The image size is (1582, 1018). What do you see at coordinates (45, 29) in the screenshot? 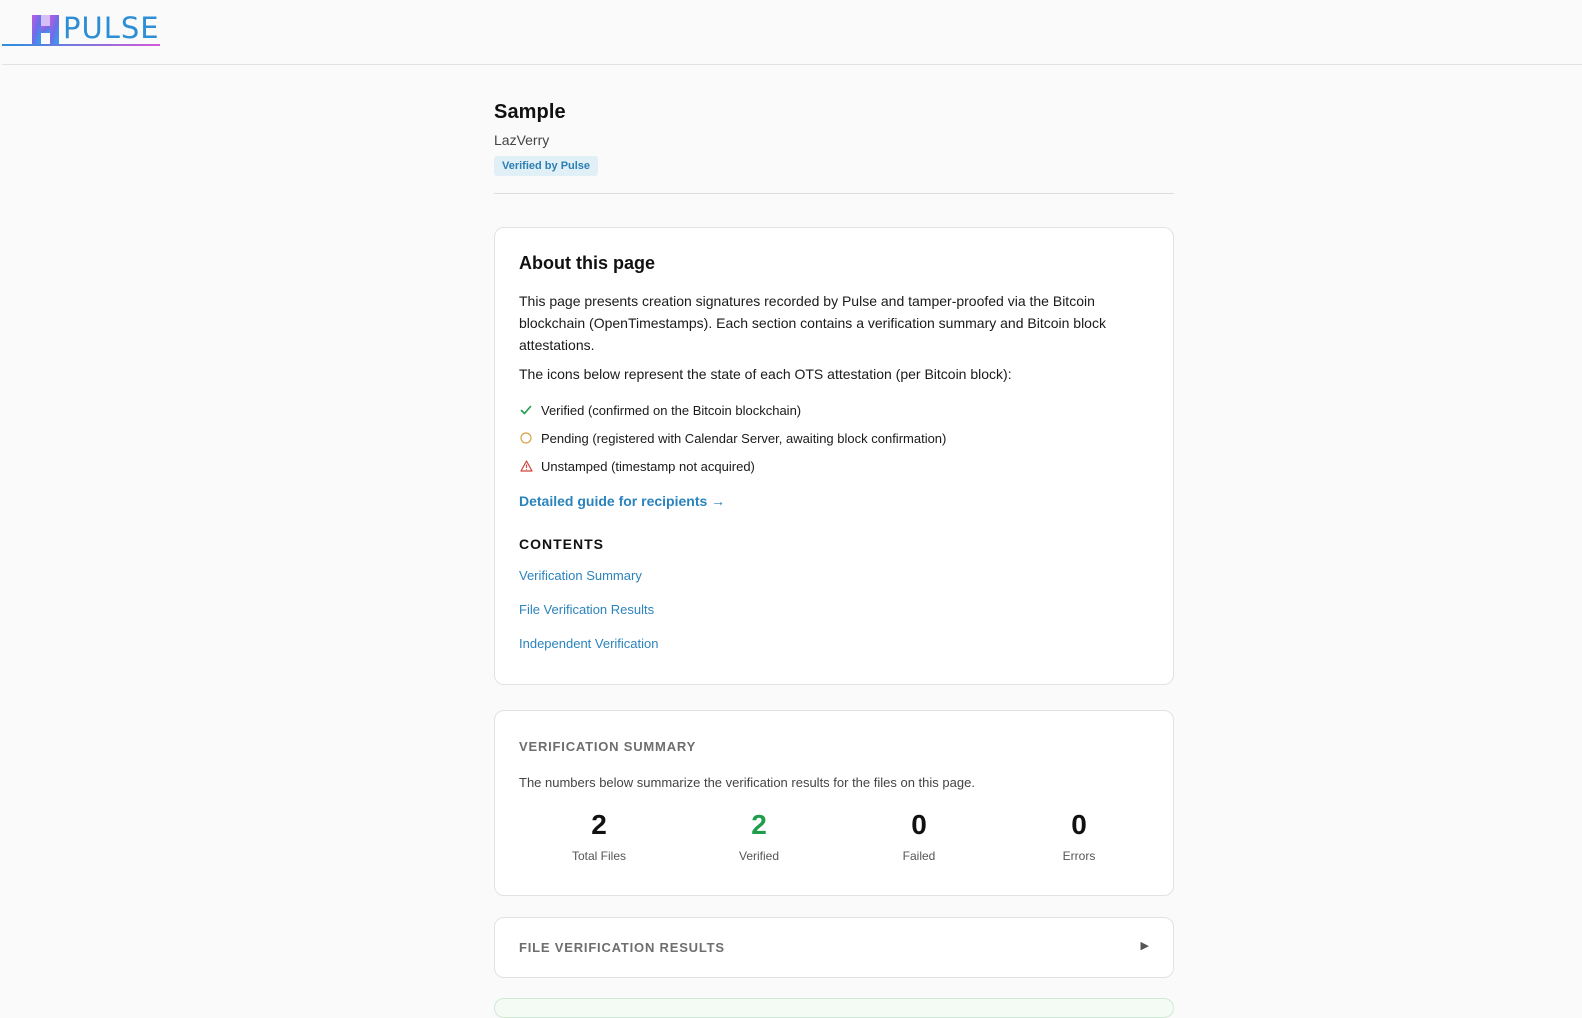
I see `pulse-logo-icon` at bounding box center [45, 29].